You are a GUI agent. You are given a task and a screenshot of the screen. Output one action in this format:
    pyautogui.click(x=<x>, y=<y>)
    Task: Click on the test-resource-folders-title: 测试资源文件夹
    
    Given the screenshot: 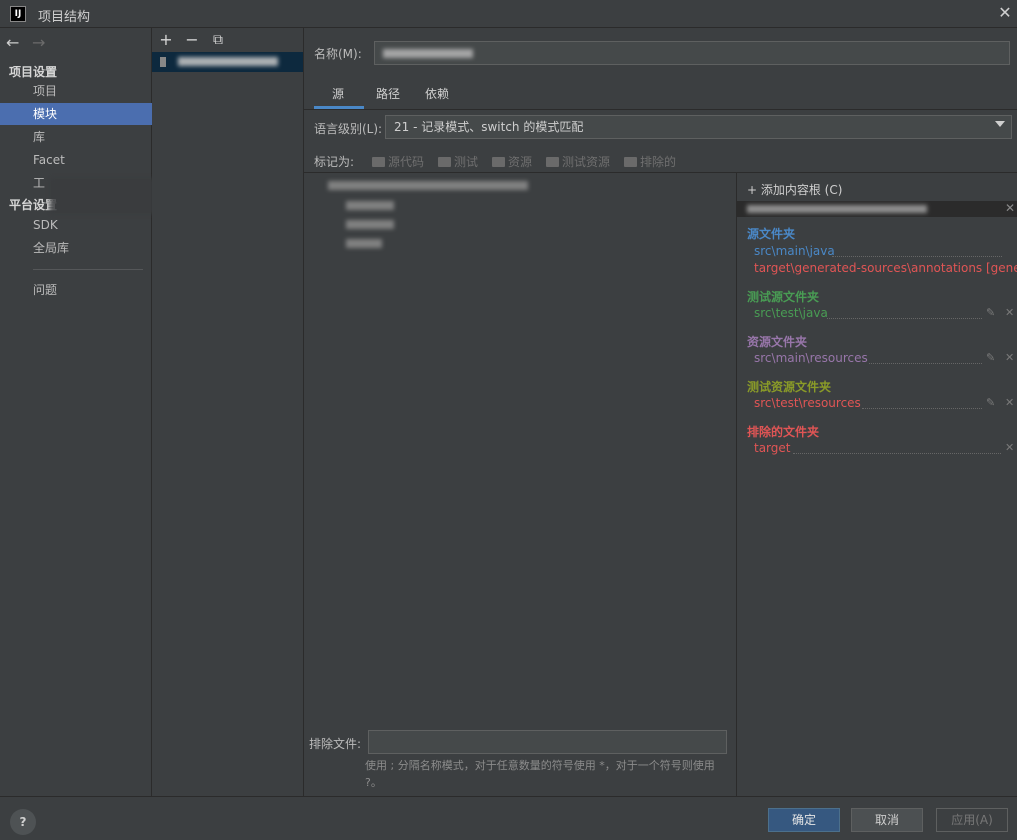 What is the action you would take?
    pyautogui.click(x=789, y=387)
    